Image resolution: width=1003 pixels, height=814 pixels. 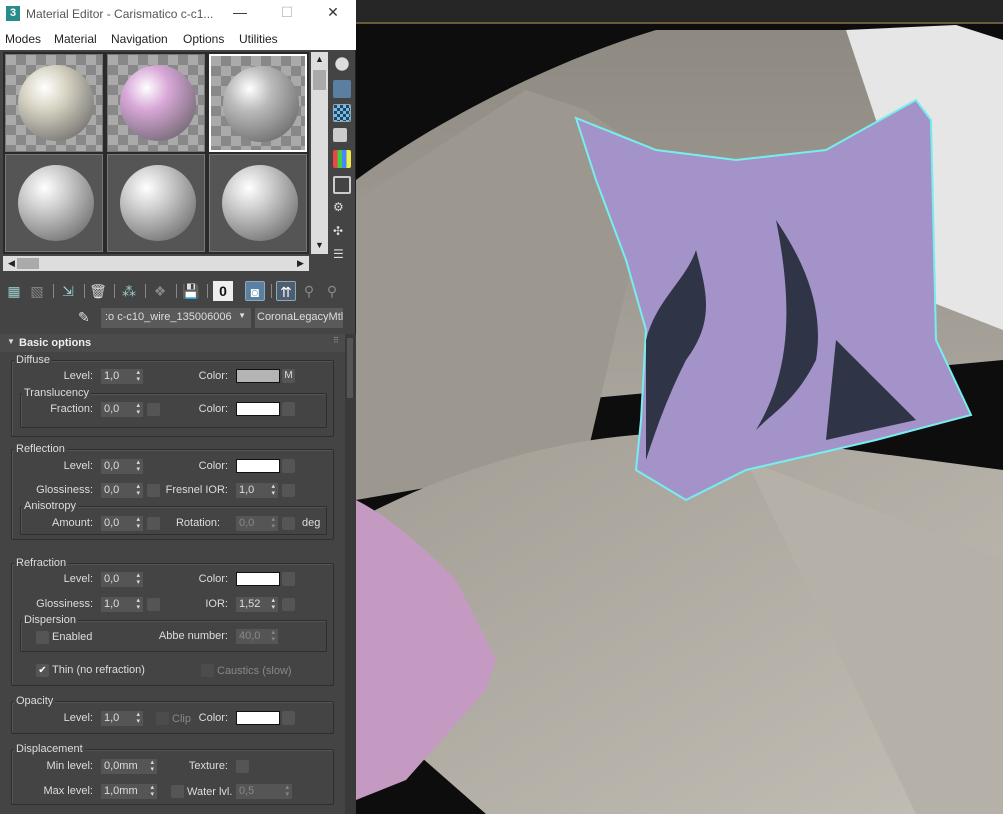 What do you see at coordinates (191, 291) in the screenshot?
I see `save-to-library-icon: 💾` at bounding box center [191, 291].